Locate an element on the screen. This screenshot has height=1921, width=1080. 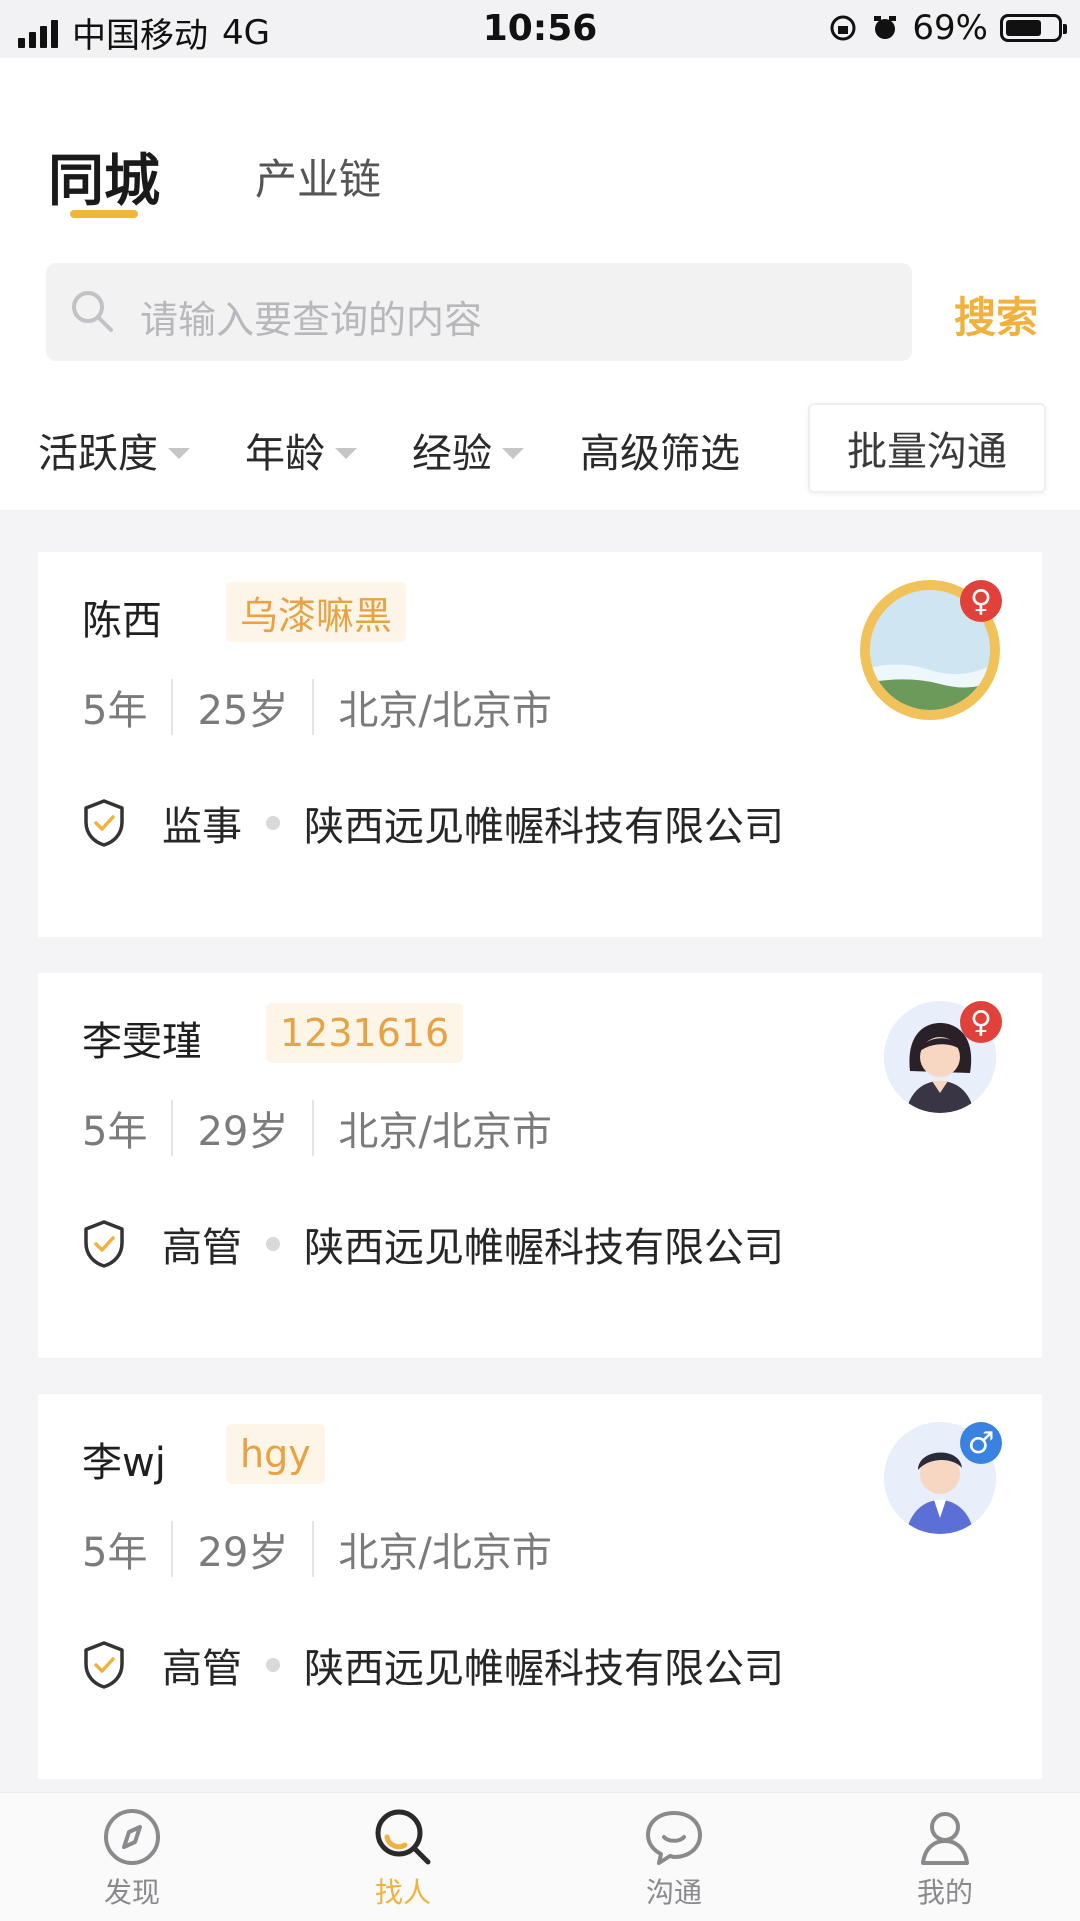
nav-chat: 沟通 is located at coordinates (674, 1858).